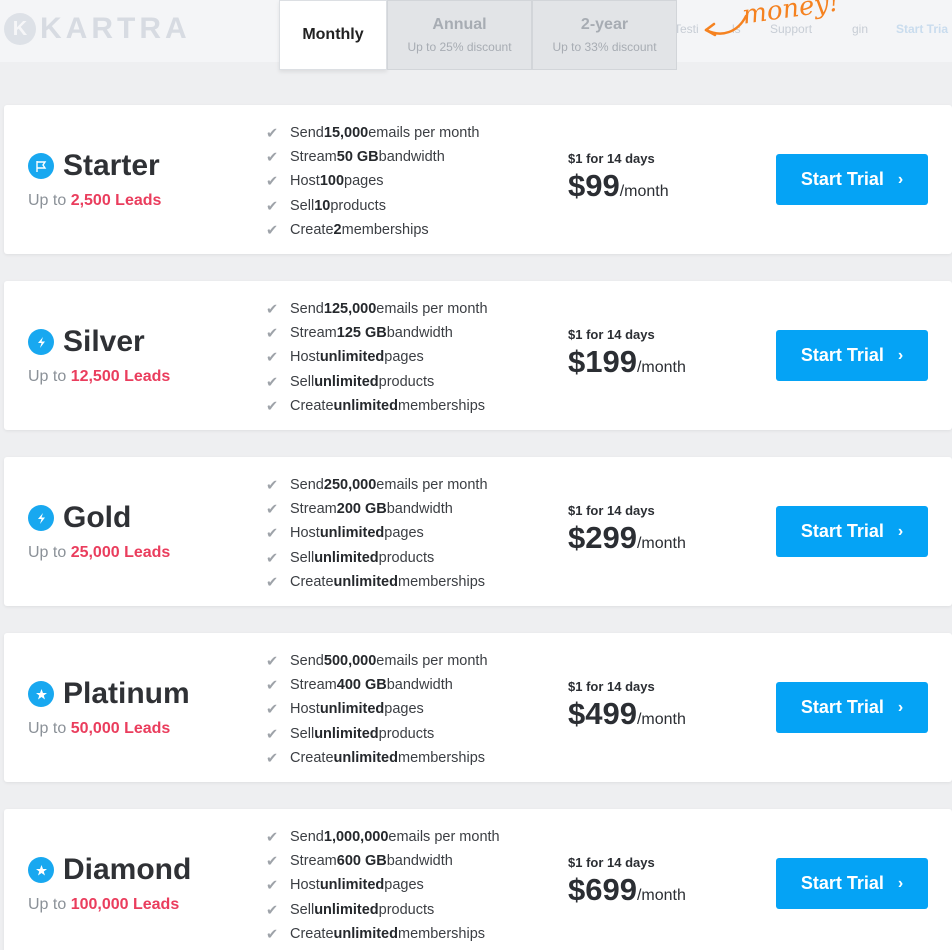 The width and height of the screenshot is (952, 950). Describe the element at coordinates (116, 200) in the screenshot. I see `leads-count: 2,500 Leads` at that location.